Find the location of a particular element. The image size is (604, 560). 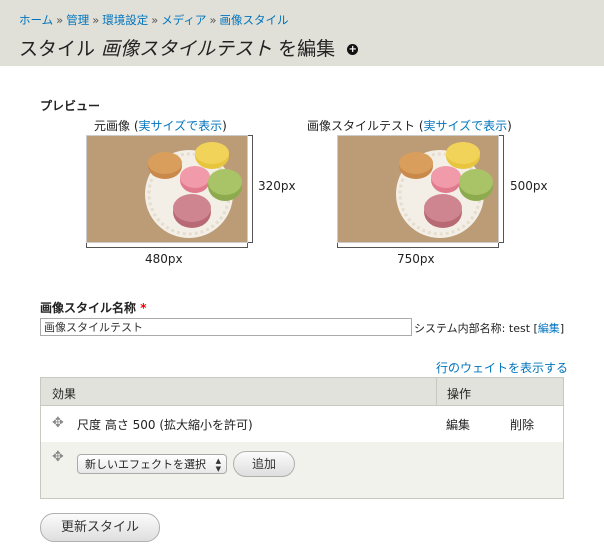

style-name-label-text: 画像スタイル名称 is located at coordinates (88, 308).